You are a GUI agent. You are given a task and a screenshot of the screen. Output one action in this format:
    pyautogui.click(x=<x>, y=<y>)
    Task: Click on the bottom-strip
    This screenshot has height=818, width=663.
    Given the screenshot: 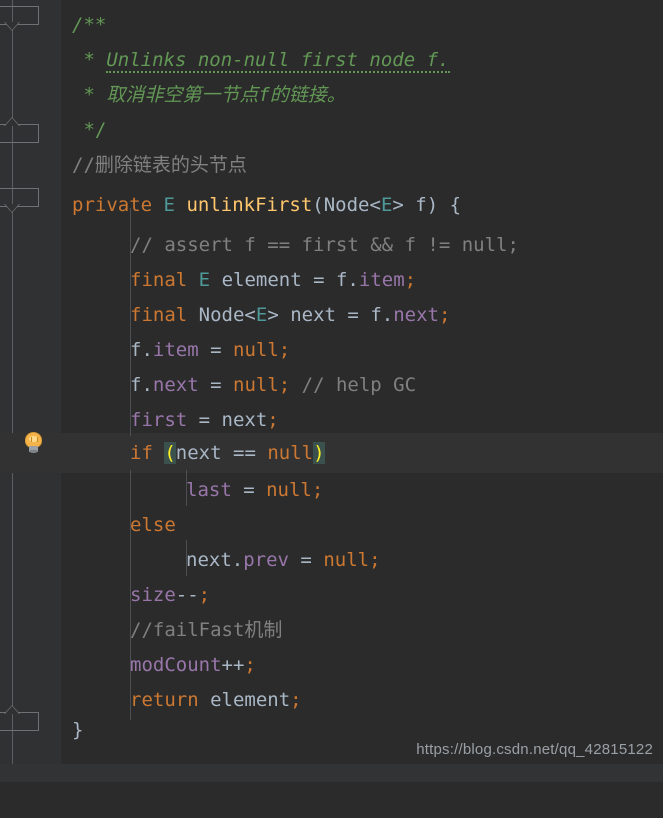 What is the action you would take?
    pyautogui.click(x=331, y=773)
    